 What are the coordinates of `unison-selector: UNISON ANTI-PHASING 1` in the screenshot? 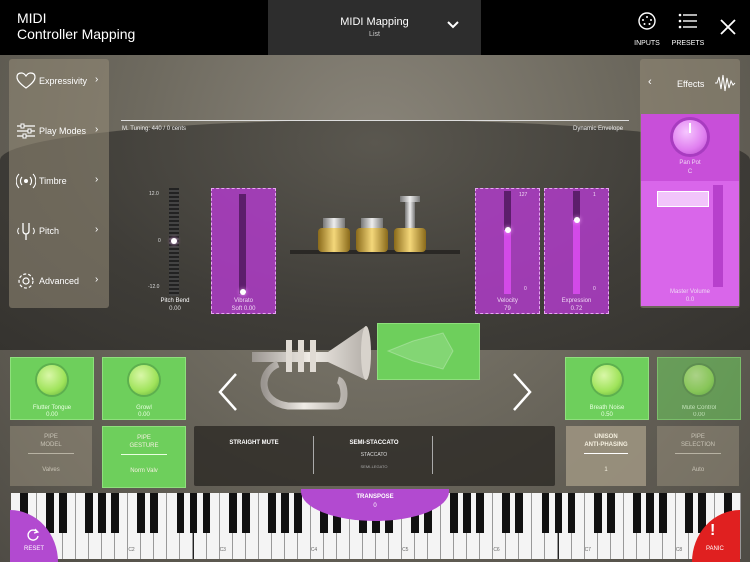 It's located at (606, 456).